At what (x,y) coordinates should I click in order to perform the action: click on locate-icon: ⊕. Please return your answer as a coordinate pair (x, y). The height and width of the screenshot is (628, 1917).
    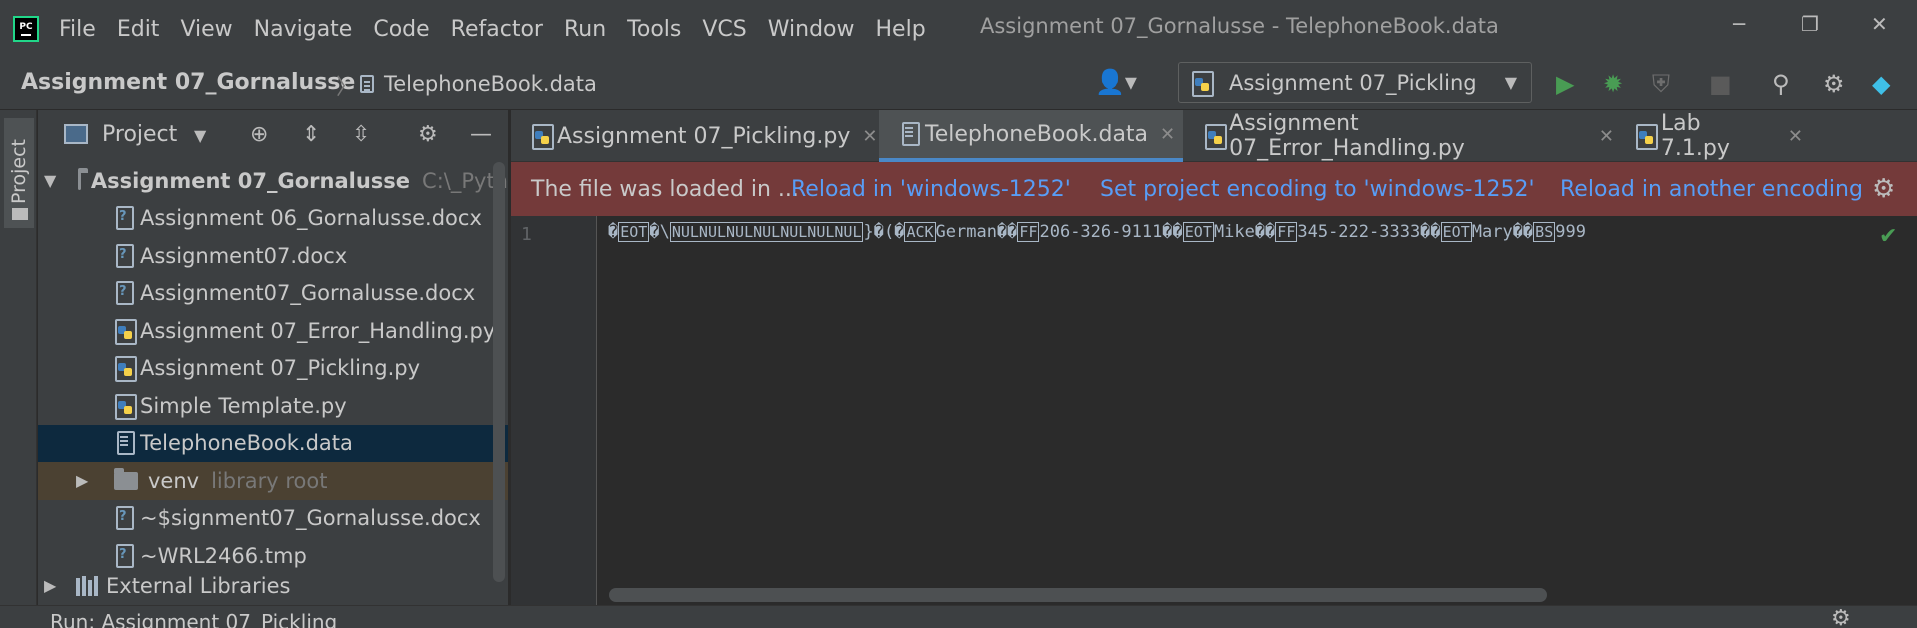
    Looking at the image, I should click on (259, 134).